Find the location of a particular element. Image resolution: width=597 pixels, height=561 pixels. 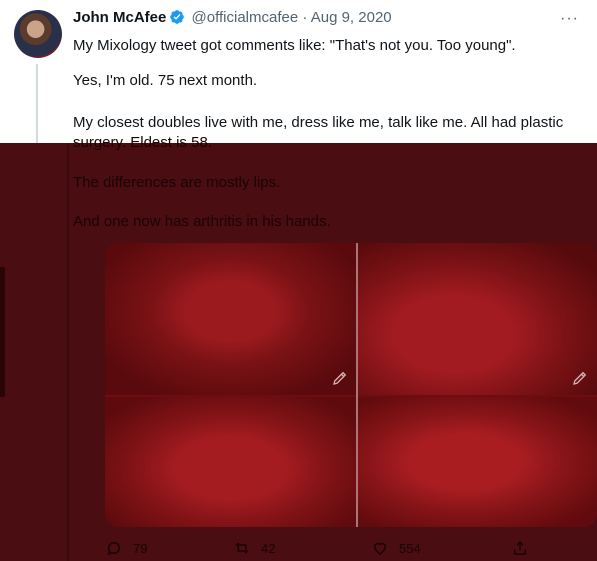

retweet-count: 42 is located at coordinates (268, 548).